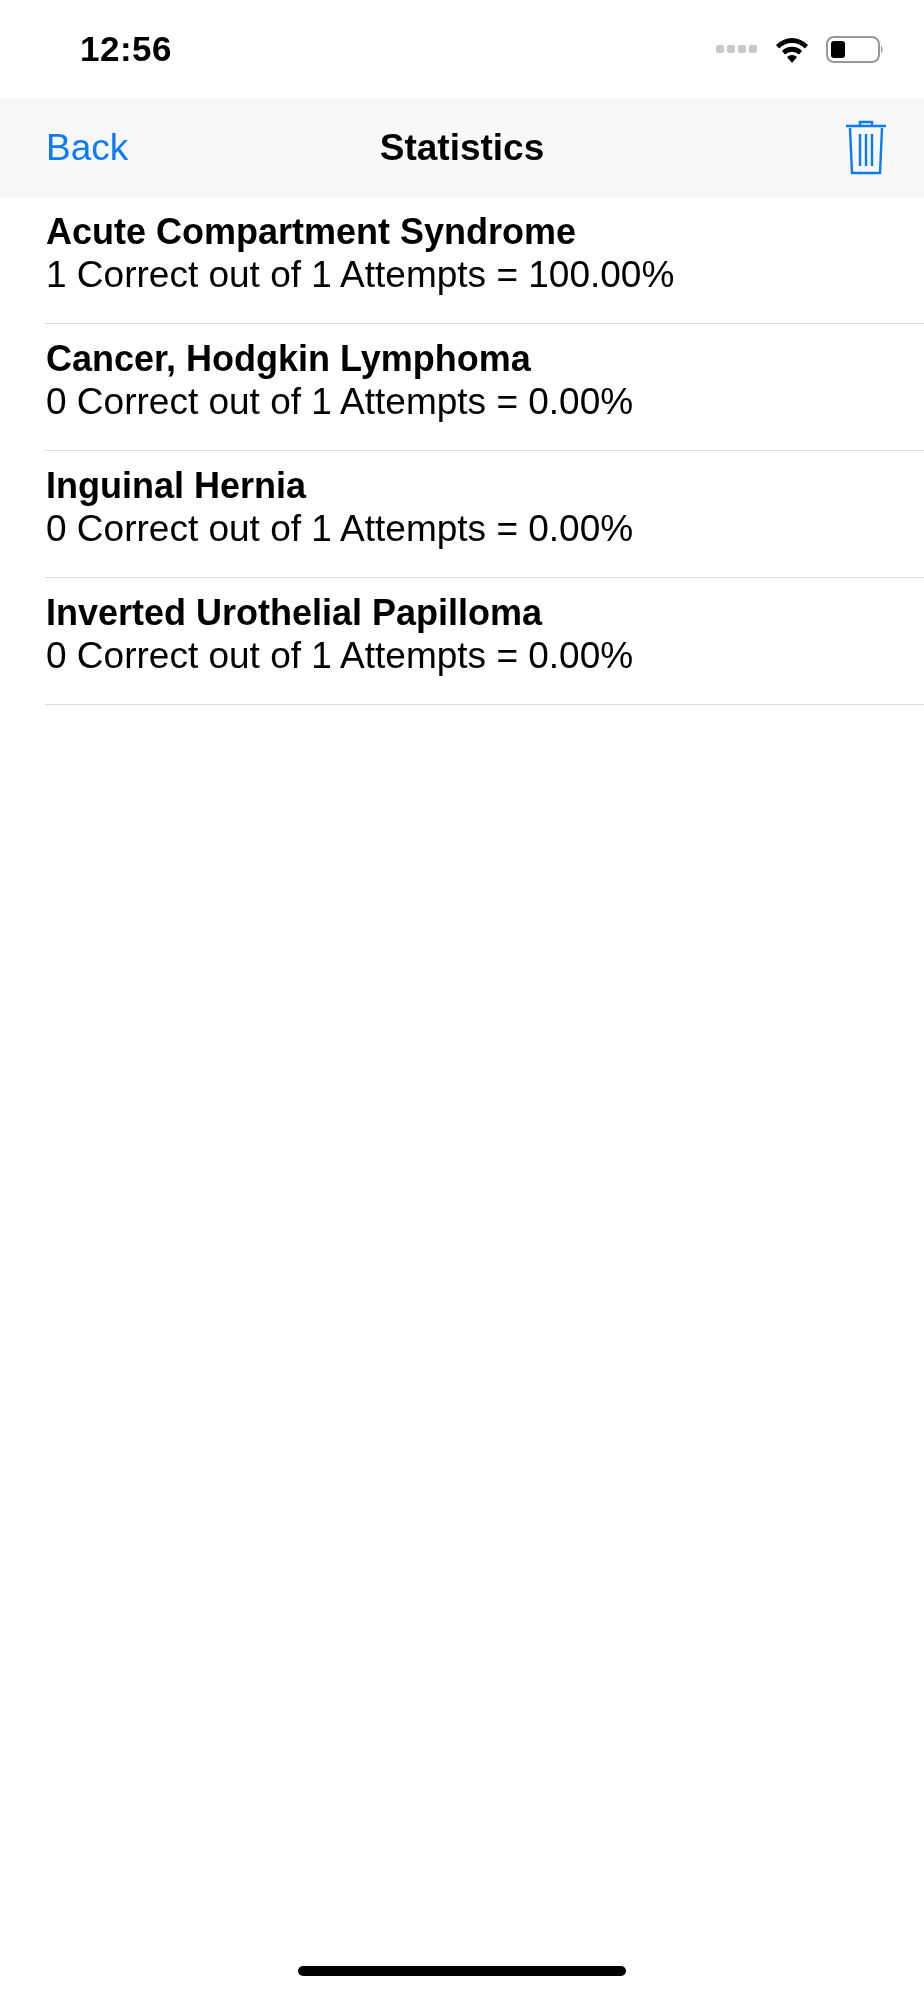  Describe the element at coordinates (737, 49) in the screenshot. I see `signal-icon` at that location.